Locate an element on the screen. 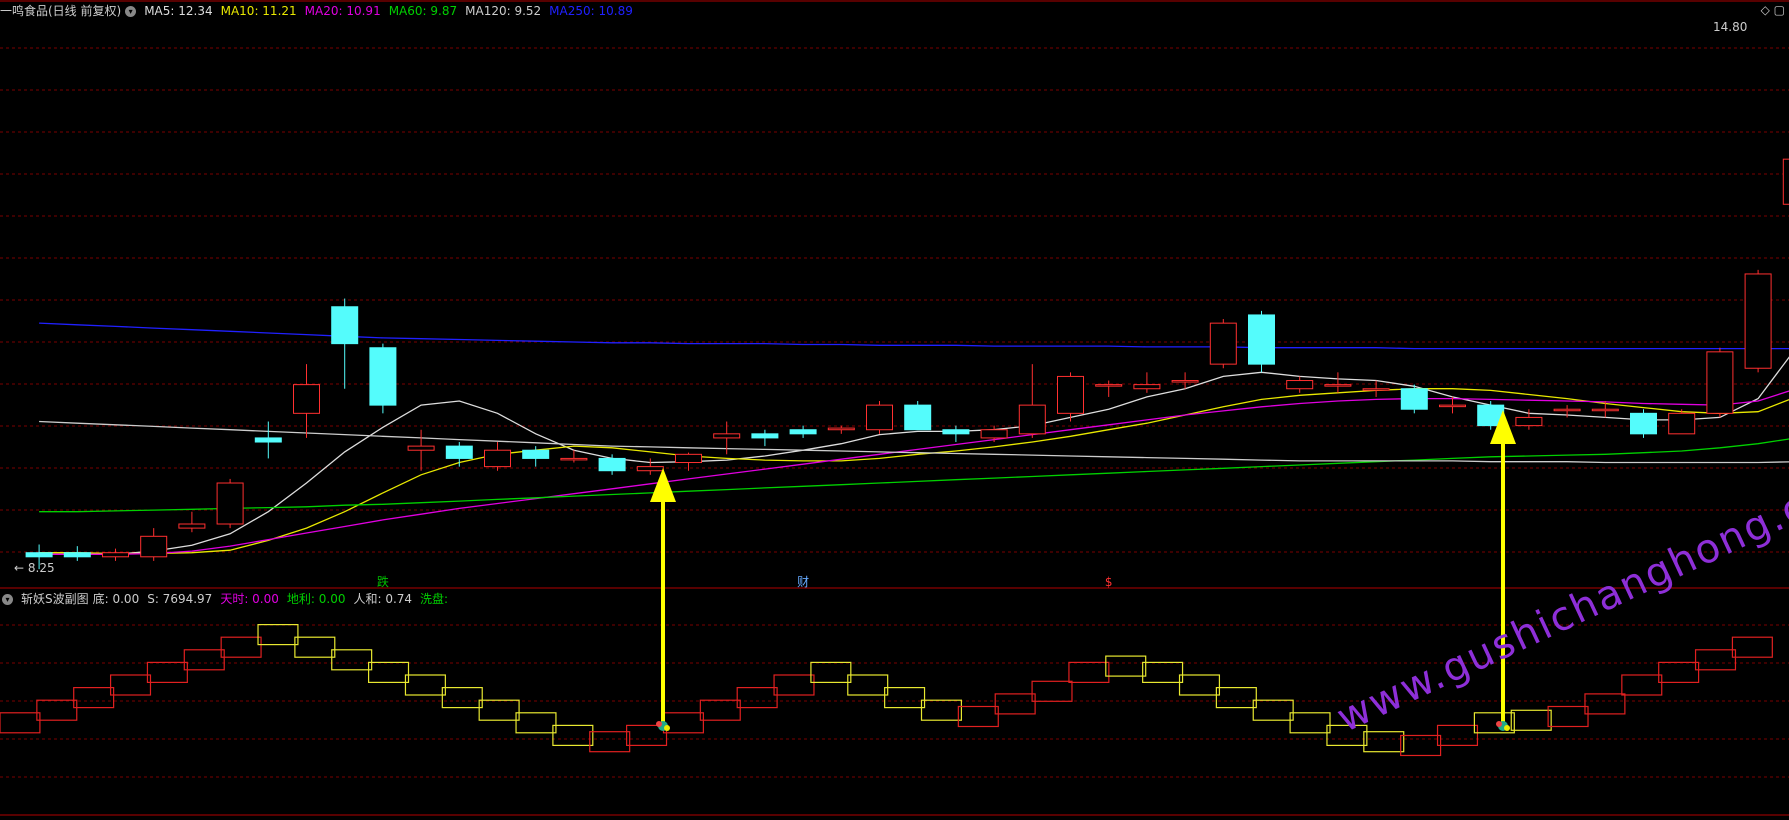 The image size is (1789, 820). ma-indicator-3: MA60: 9.87 is located at coordinates (423, 11).